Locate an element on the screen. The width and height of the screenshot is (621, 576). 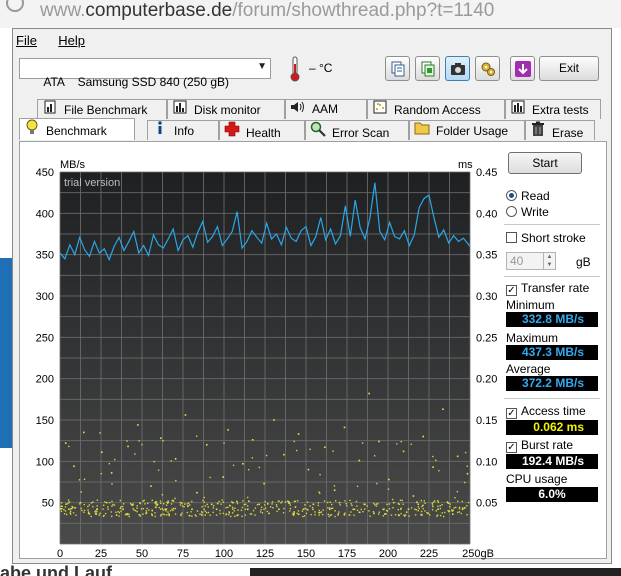
tab-health: Health is located at coordinates (262, 130).